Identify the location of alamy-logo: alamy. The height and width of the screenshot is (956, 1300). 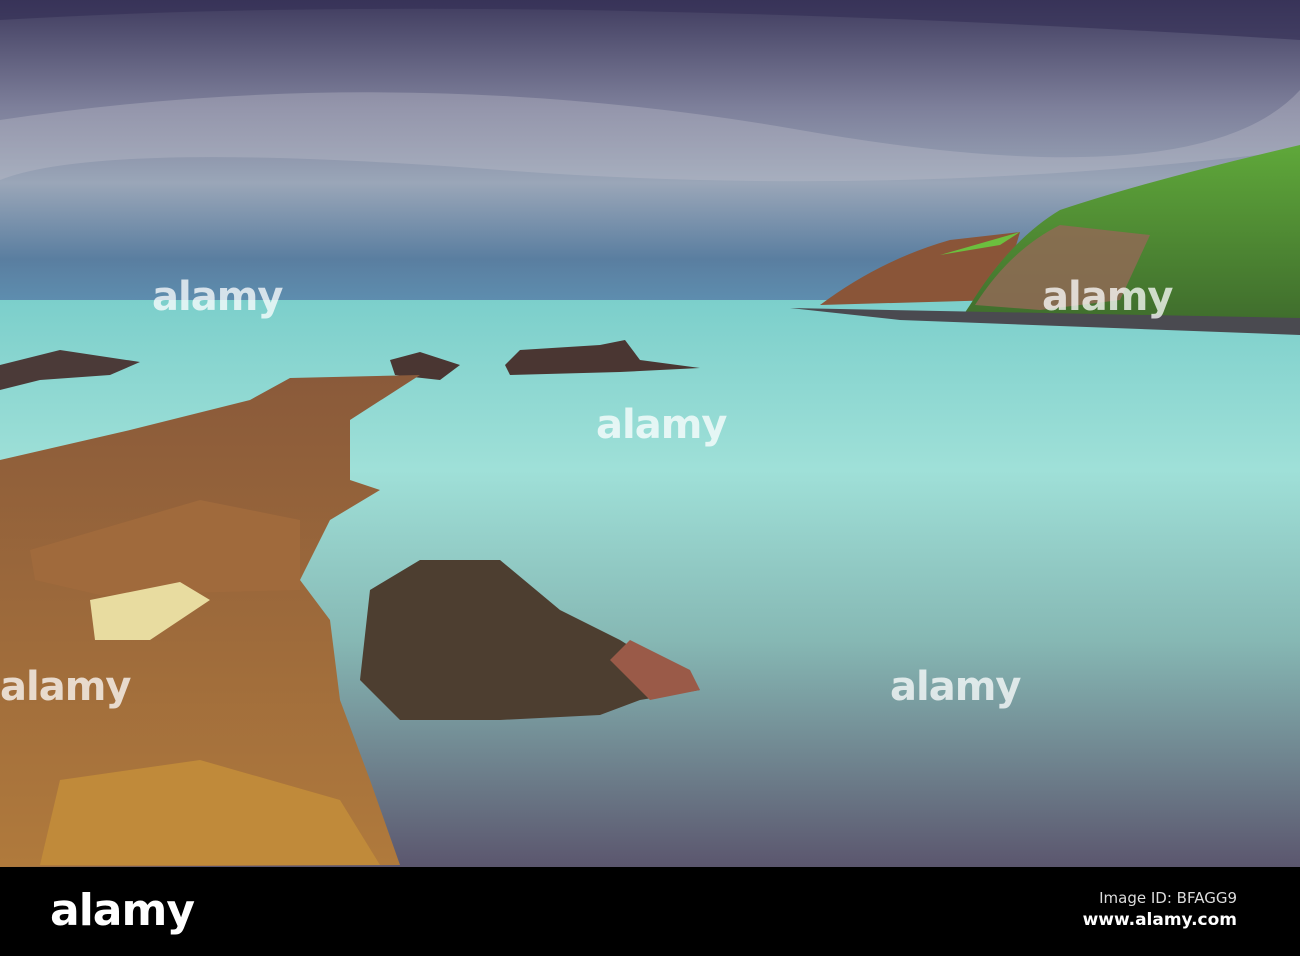
(122, 910).